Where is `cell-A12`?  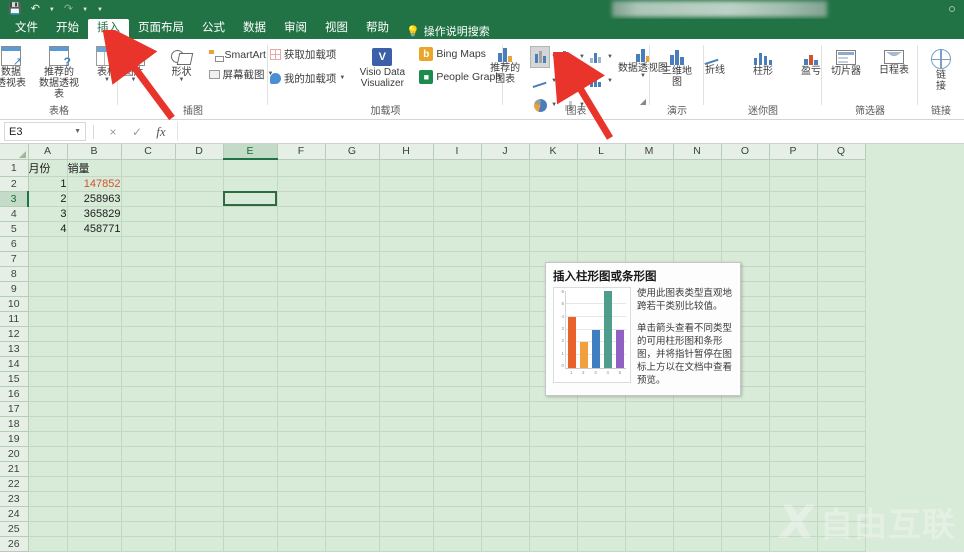
cell-A12 is located at coordinates (48, 334).